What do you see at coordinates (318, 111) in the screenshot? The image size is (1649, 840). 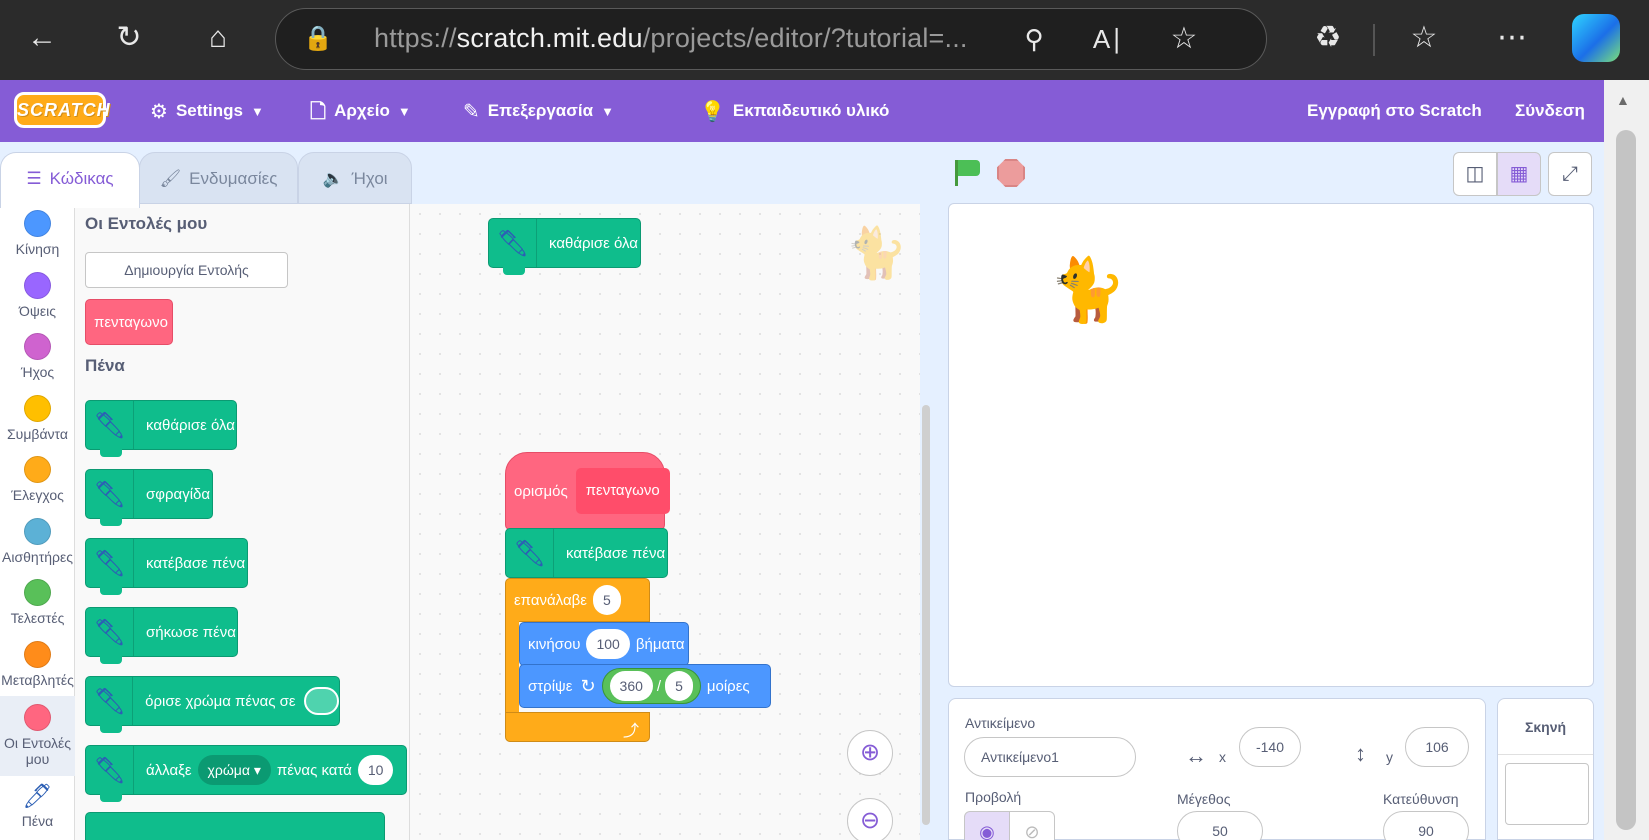 I see `file-icon: 🗋` at bounding box center [318, 111].